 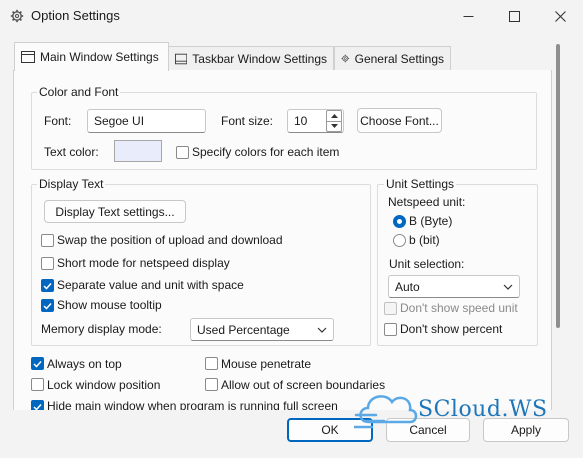 I want to click on spin-down-button, so click(x=334, y=126).